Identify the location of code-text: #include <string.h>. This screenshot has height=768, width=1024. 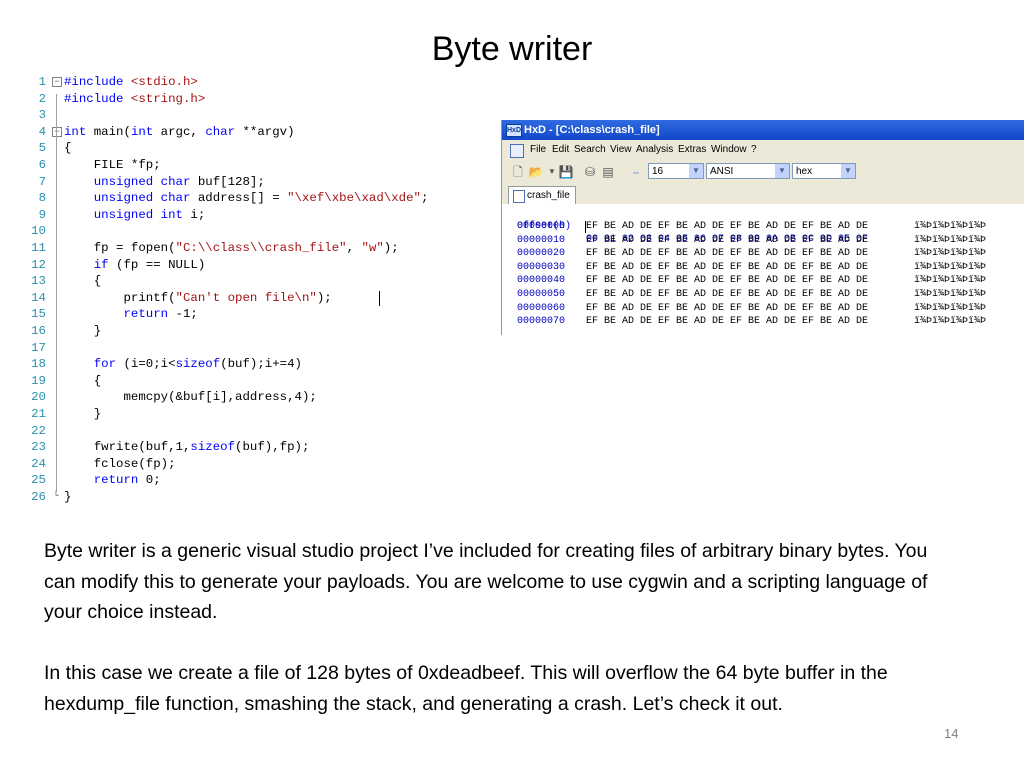
(134, 99).